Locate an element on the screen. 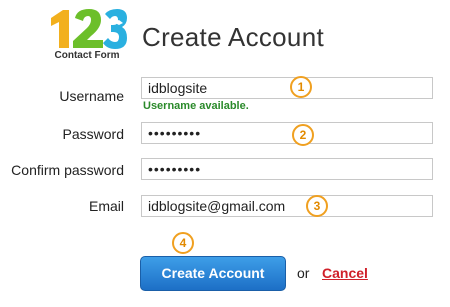  step-badge-4: 4 is located at coordinates (183, 243).